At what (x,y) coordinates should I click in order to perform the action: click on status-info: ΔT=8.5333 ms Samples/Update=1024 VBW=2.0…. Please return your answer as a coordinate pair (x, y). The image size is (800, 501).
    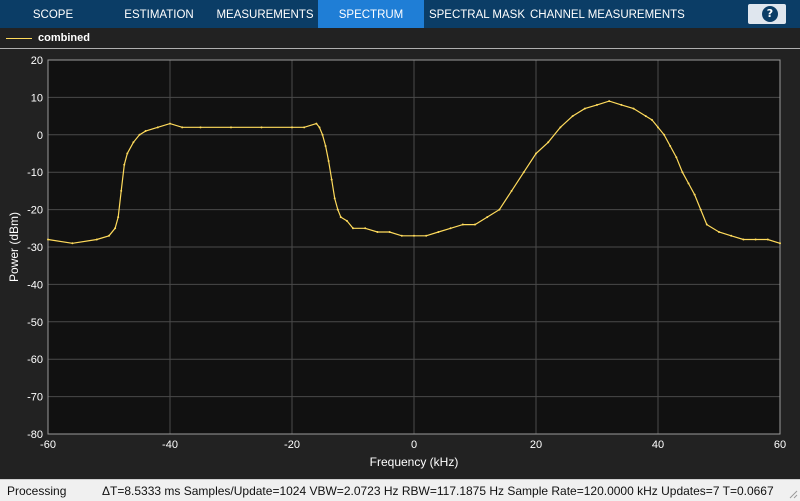
    Looking at the image, I should click on (438, 491).